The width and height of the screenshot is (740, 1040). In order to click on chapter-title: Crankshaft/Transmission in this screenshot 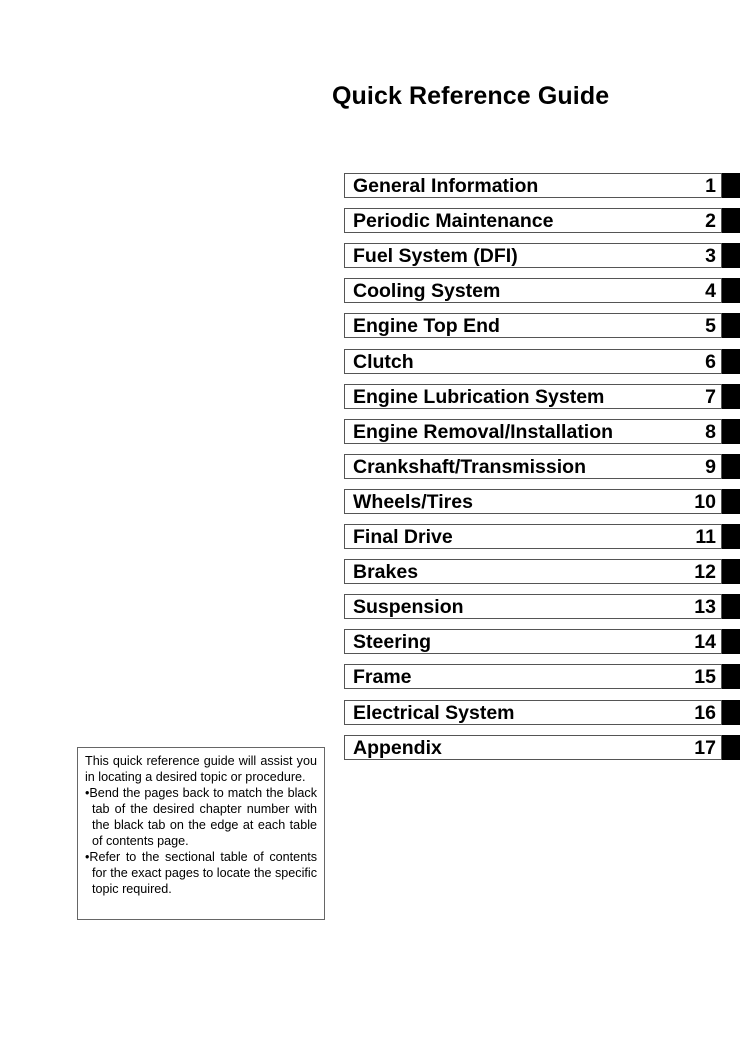, I will do `click(469, 466)`.